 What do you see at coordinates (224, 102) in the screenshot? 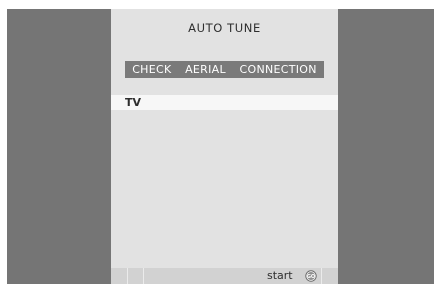
I see `menu-item-tv: TV` at bounding box center [224, 102].